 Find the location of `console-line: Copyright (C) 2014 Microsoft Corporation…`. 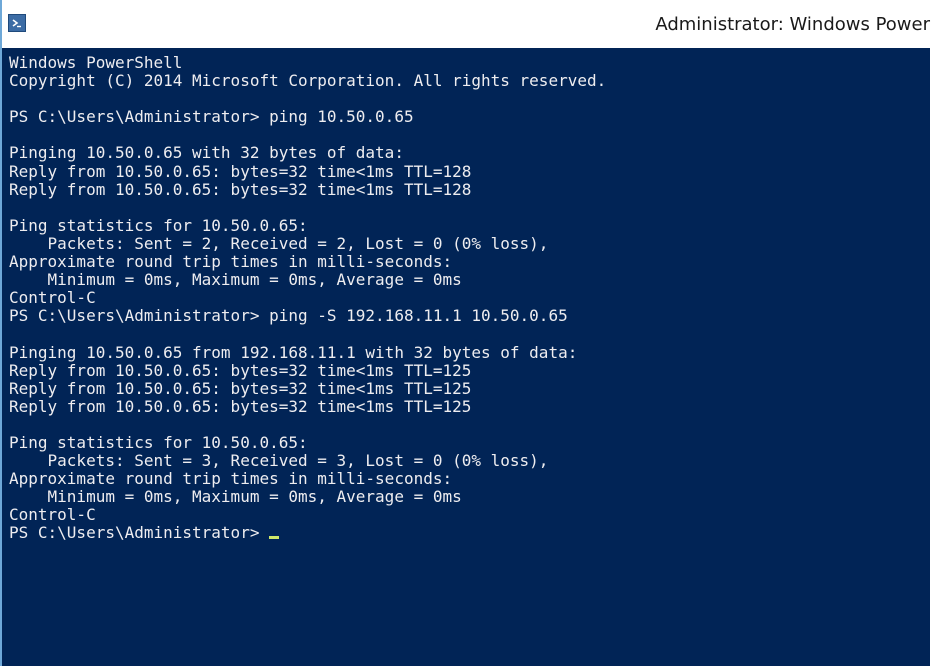

console-line: Copyright (C) 2014 Microsoft Corporation… is located at coordinates (308, 81).